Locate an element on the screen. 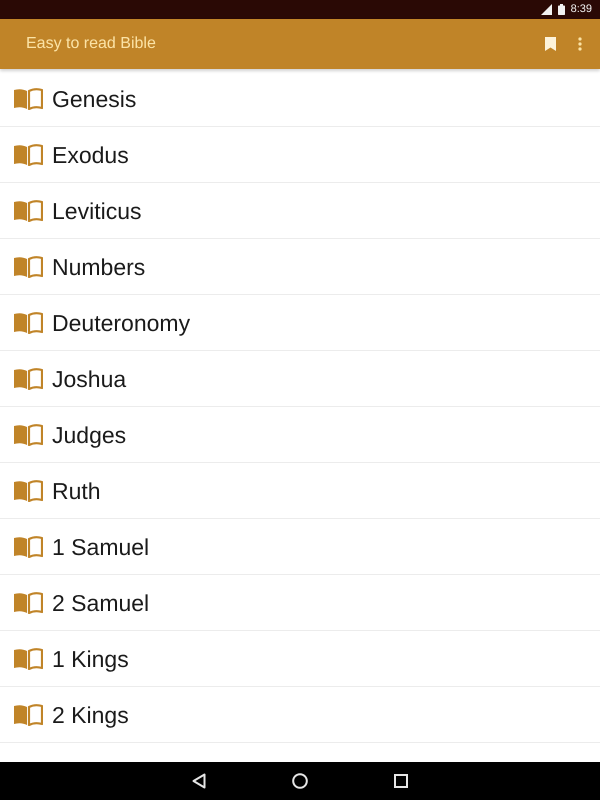 This screenshot has height=800, width=600. recents-icon is located at coordinates (401, 781).